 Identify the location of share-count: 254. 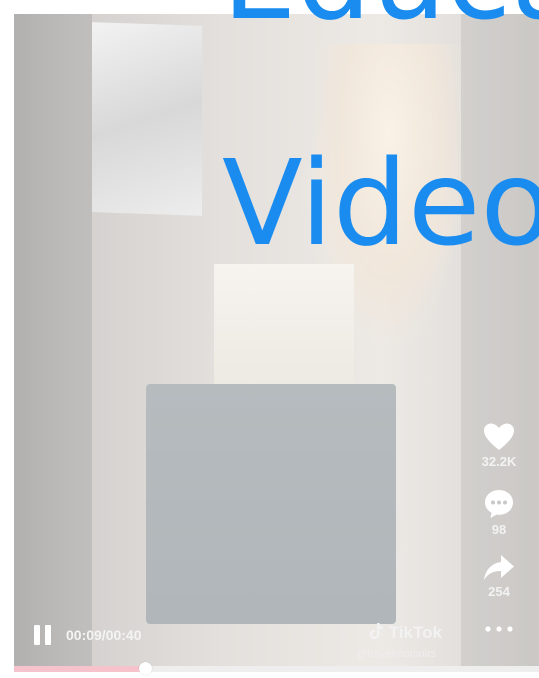
(499, 591).